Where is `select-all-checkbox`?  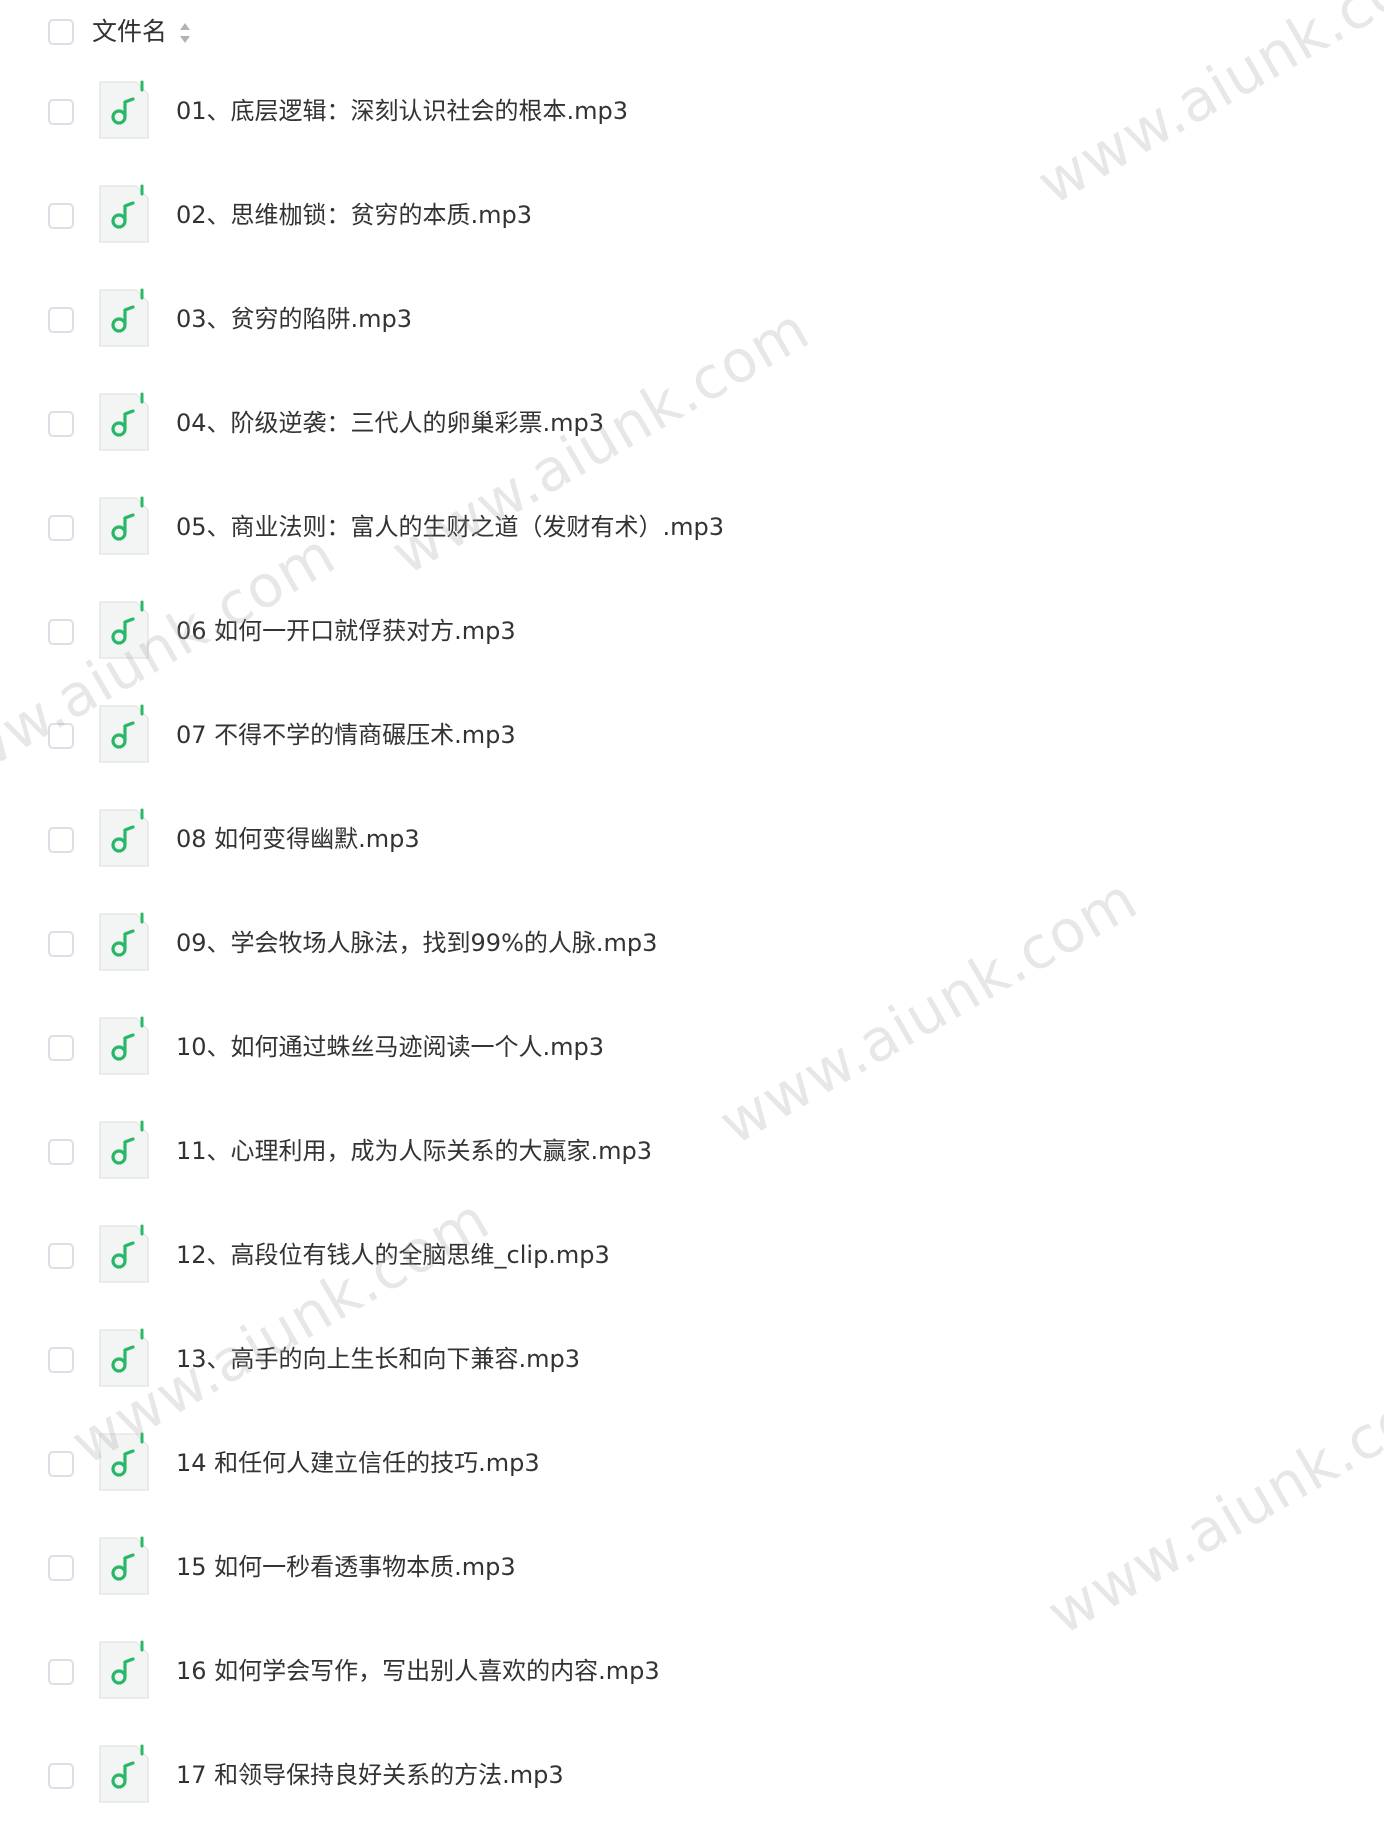
select-all-checkbox is located at coordinates (61, 32).